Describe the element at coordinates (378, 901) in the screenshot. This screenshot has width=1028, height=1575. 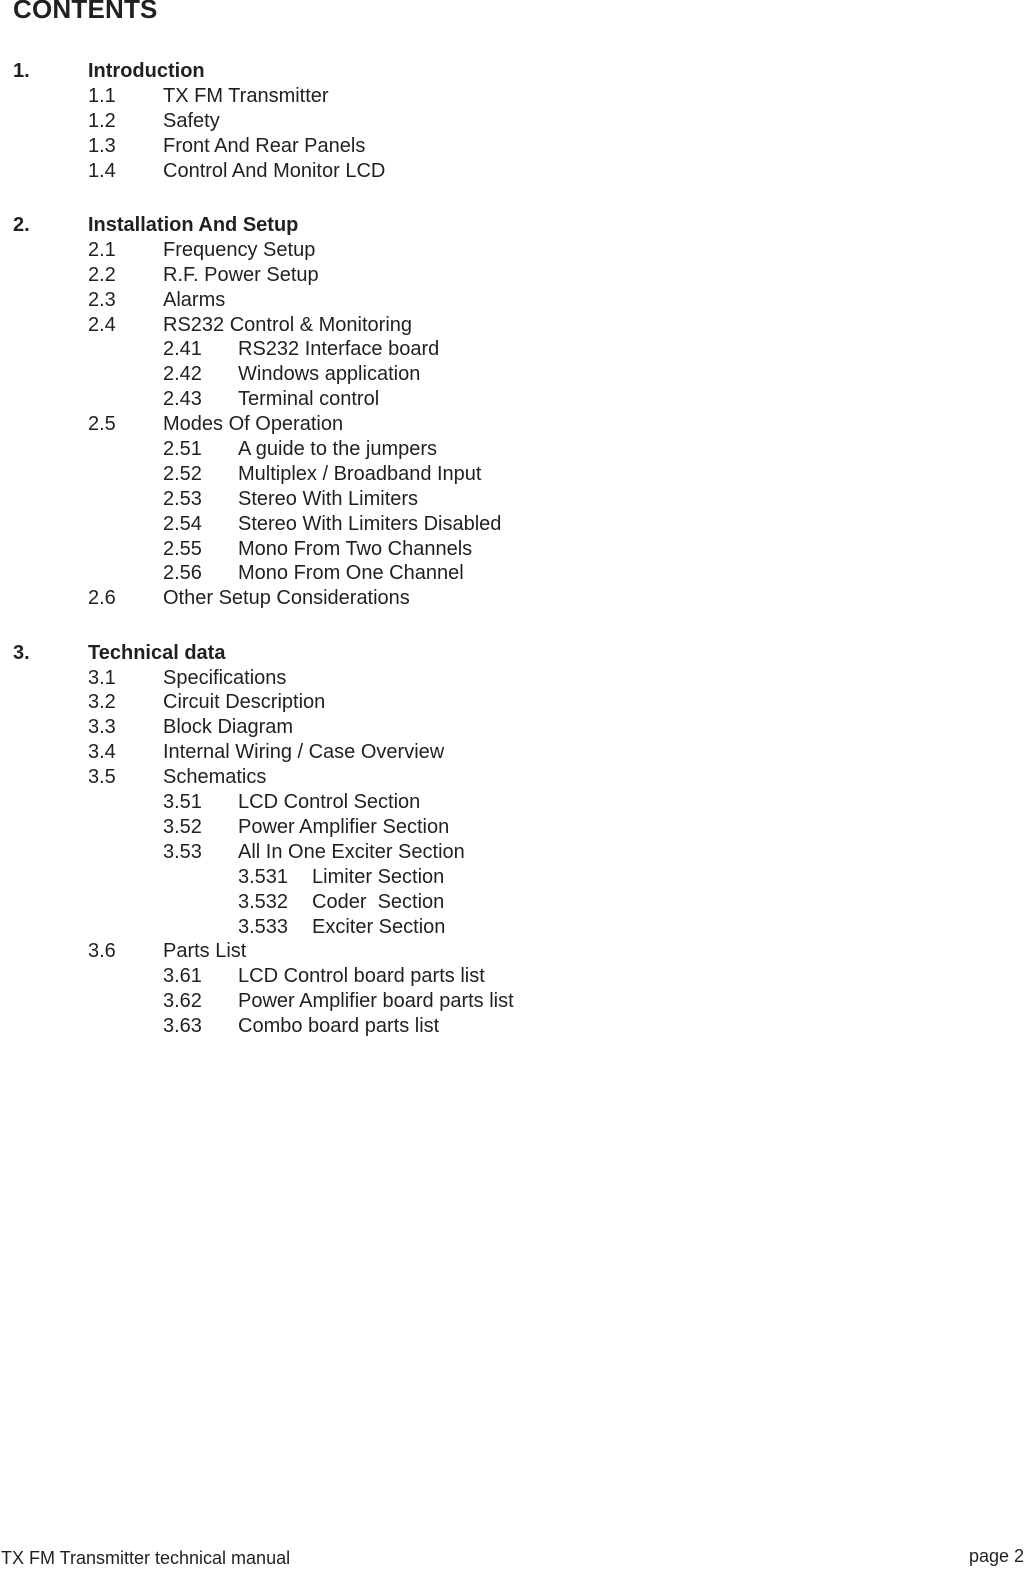
I see `toc-entry-title: Coder Section` at that location.